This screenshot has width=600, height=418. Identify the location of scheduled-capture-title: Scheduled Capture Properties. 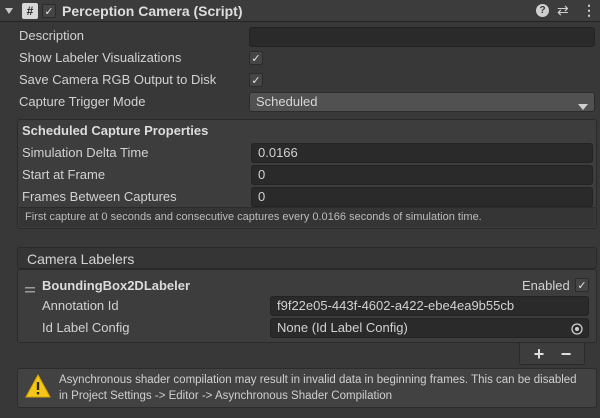
(115, 130).